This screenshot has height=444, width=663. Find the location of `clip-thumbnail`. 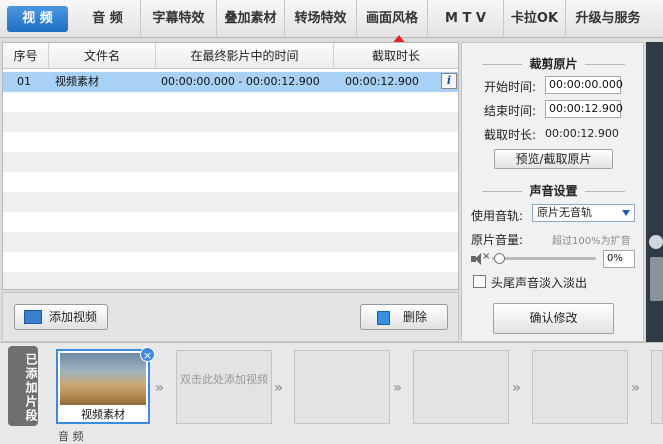

clip-thumbnail is located at coordinates (103, 379).